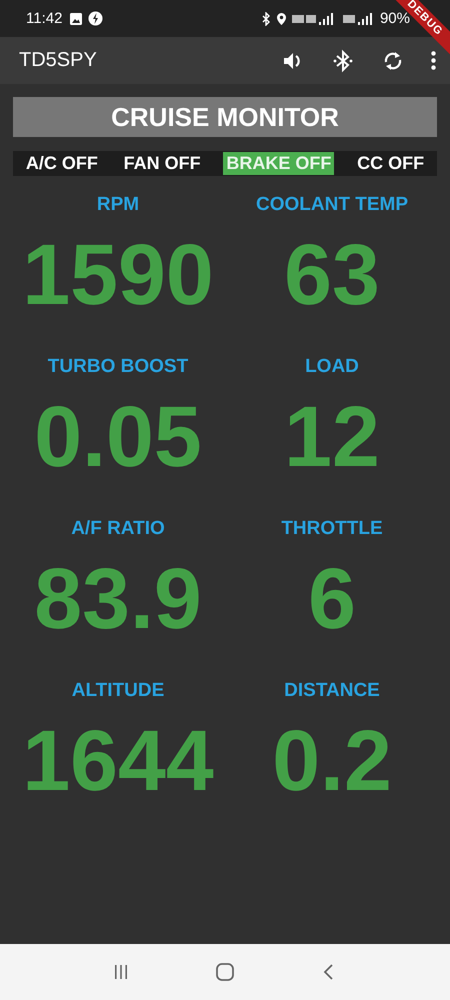 The image size is (450, 1000). I want to click on battery-level: 90%, so click(395, 18).